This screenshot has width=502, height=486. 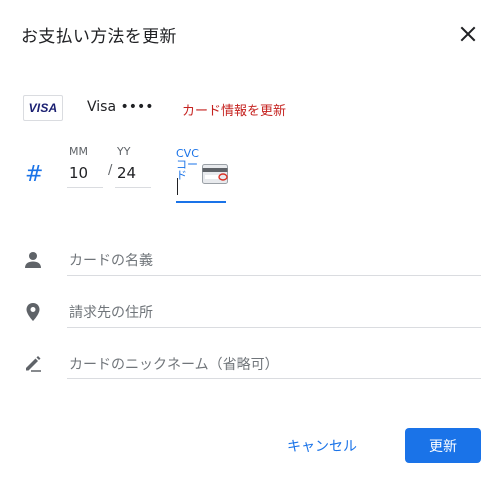 I want to click on hash-icon: #, so click(x=34, y=174).